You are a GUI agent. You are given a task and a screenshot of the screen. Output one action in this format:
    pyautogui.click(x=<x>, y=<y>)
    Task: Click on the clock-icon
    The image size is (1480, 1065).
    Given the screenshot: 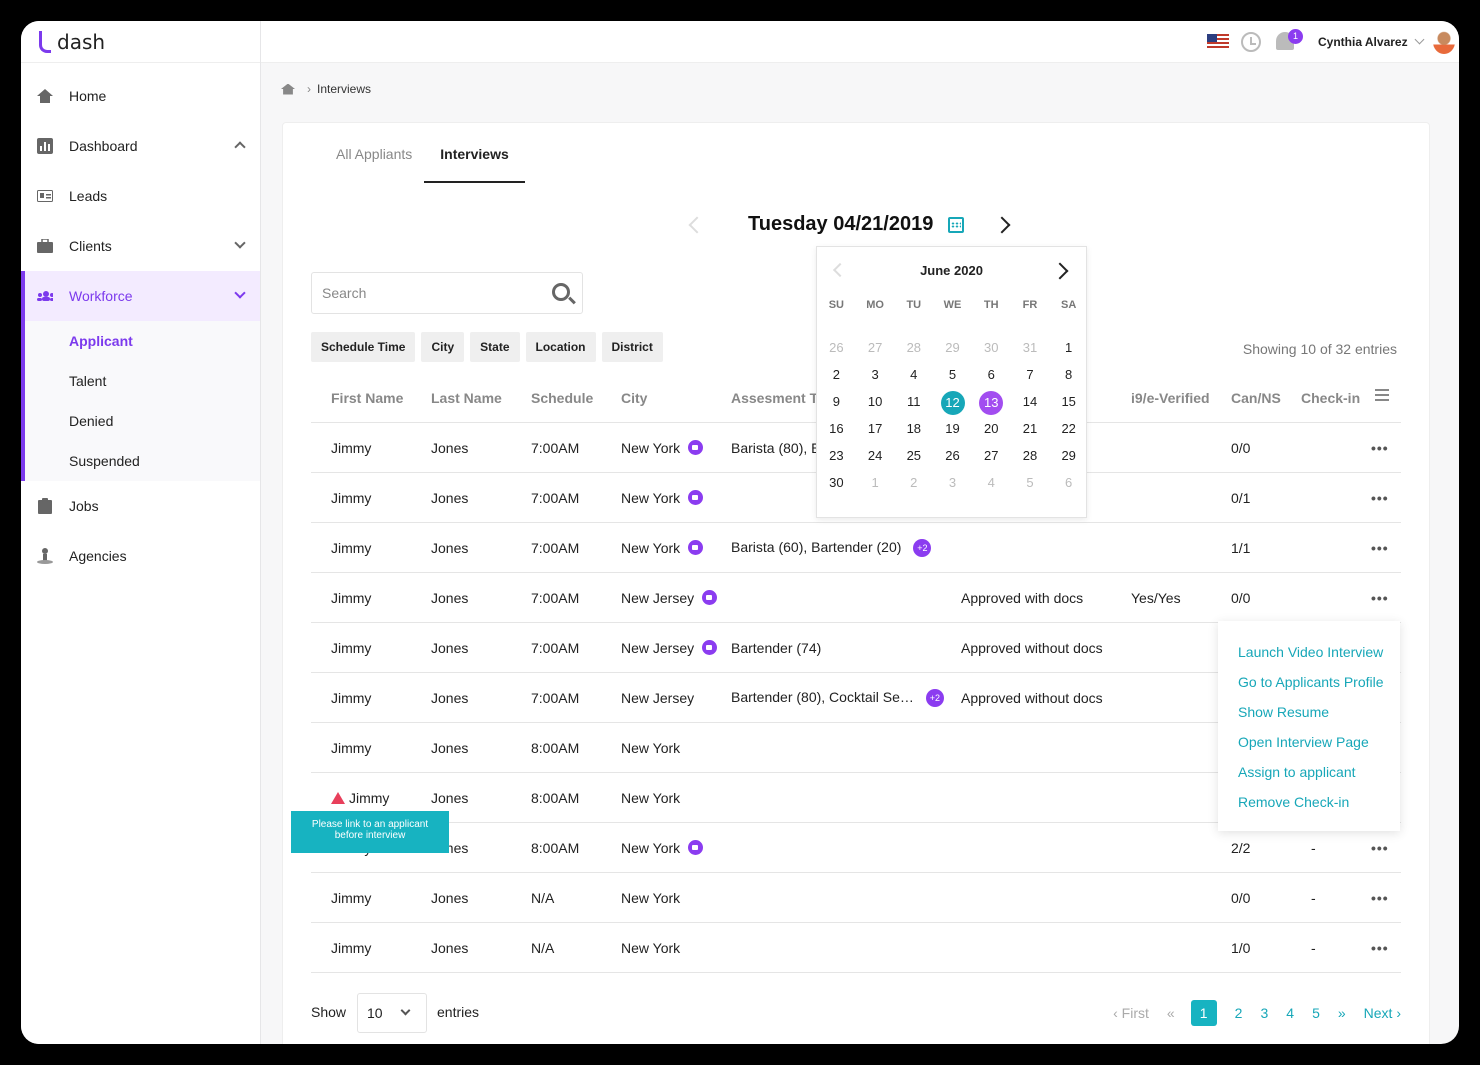 What is the action you would take?
    pyautogui.click(x=1251, y=42)
    